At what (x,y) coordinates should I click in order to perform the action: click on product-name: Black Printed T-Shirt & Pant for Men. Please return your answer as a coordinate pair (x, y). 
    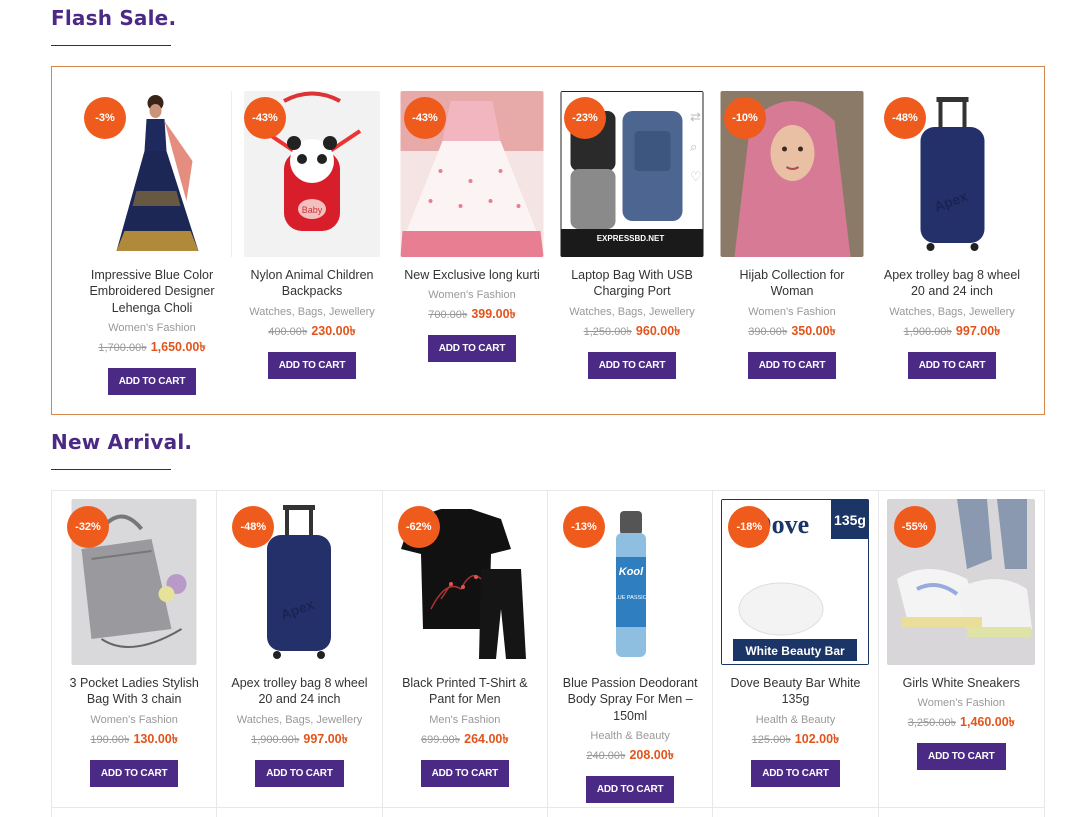
    Looking at the image, I should click on (465, 691).